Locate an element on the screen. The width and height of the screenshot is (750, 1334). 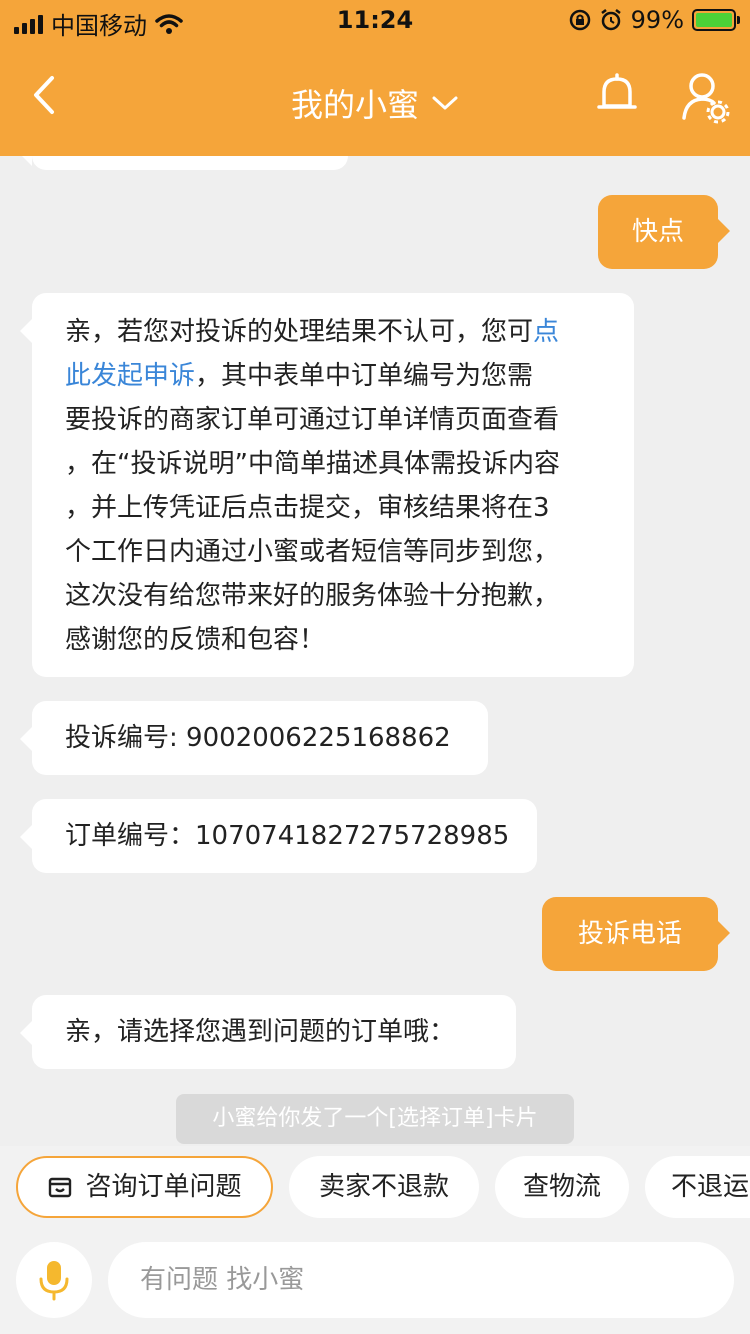
quick-action-label: 卖家不退款 is located at coordinates (383, 1187).